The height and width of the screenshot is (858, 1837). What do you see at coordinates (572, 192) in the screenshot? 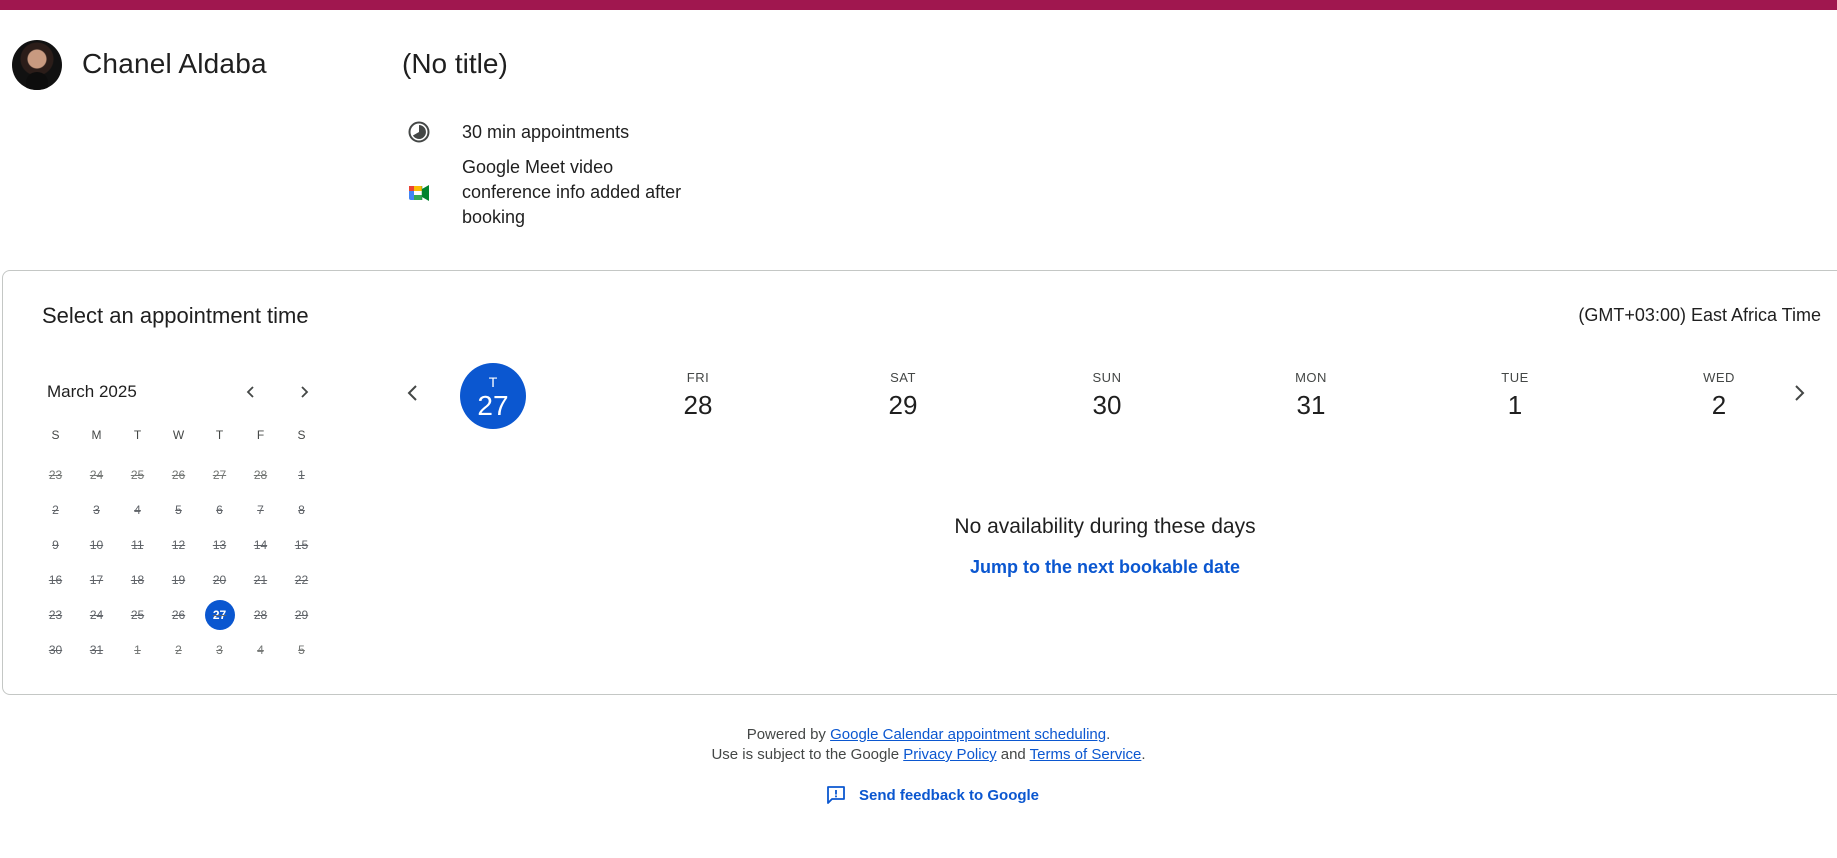
I see `conference-line: conference info added after` at bounding box center [572, 192].